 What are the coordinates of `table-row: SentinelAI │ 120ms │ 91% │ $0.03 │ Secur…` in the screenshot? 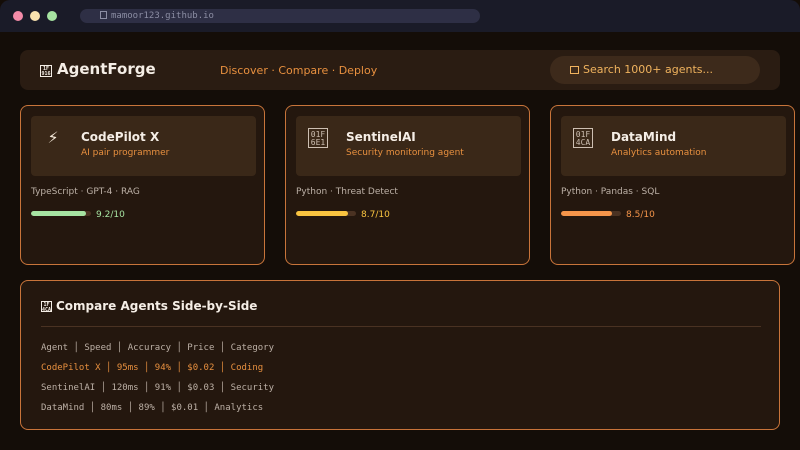 It's located at (157, 392).